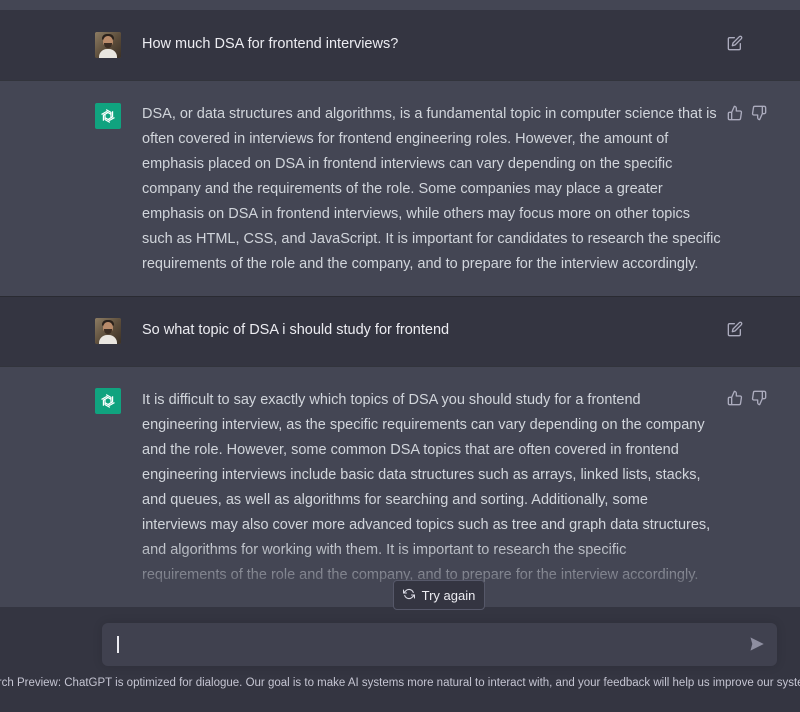 The height and width of the screenshot is (712, 800). I want to click on message-text: How much DSA for frontend interviews?, so click(270, 44).